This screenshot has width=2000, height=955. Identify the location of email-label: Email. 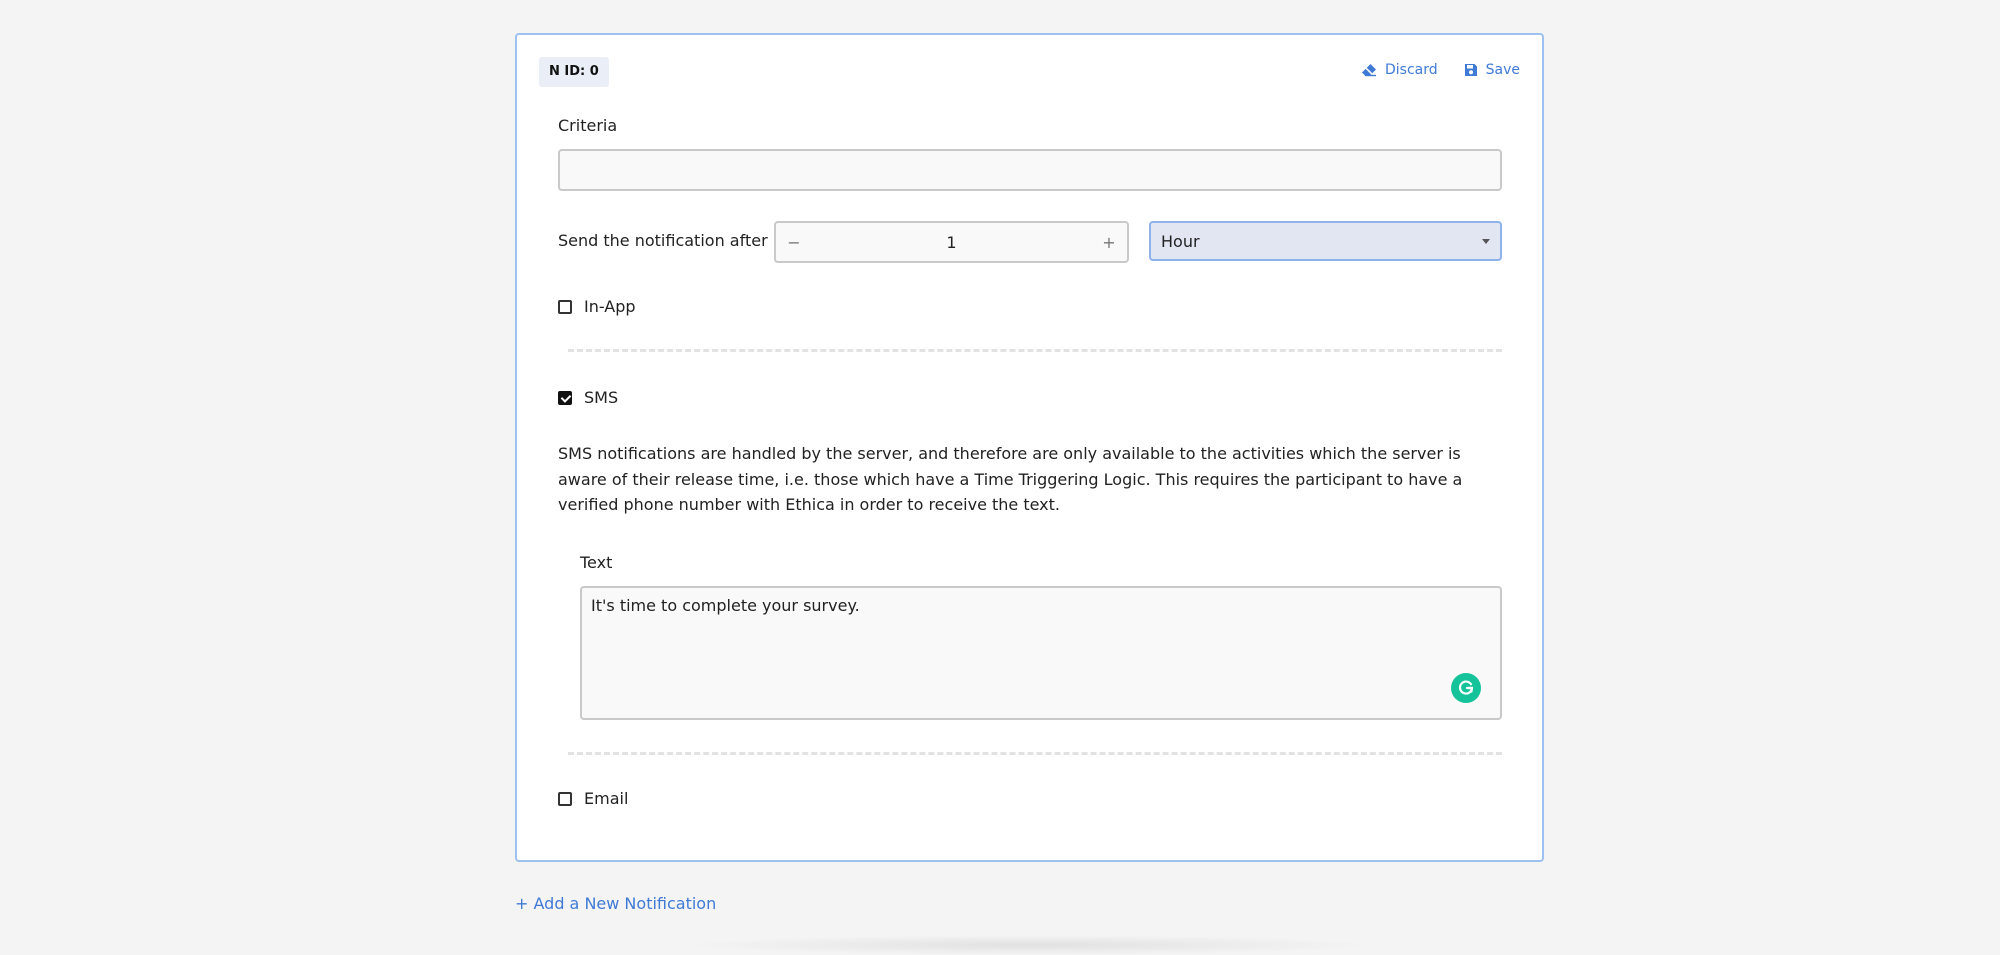
(606, 798).